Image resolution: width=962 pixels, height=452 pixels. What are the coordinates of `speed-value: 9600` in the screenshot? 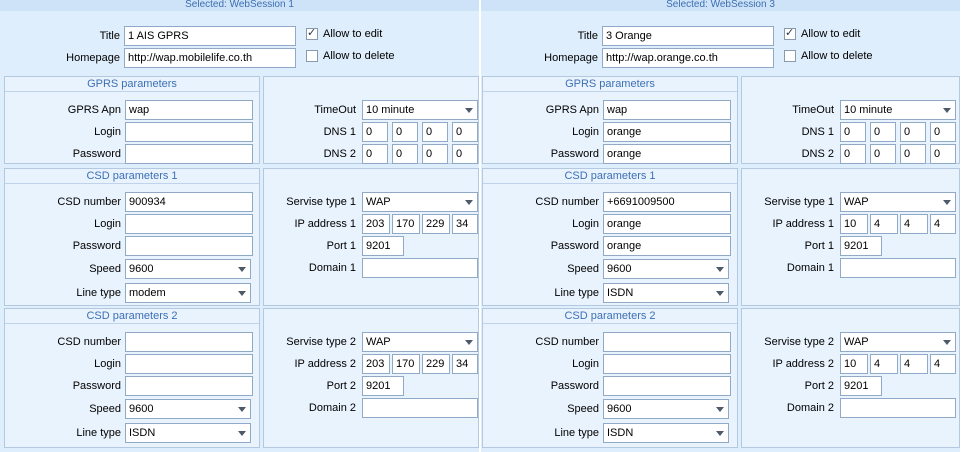 It's located at (619, 409).